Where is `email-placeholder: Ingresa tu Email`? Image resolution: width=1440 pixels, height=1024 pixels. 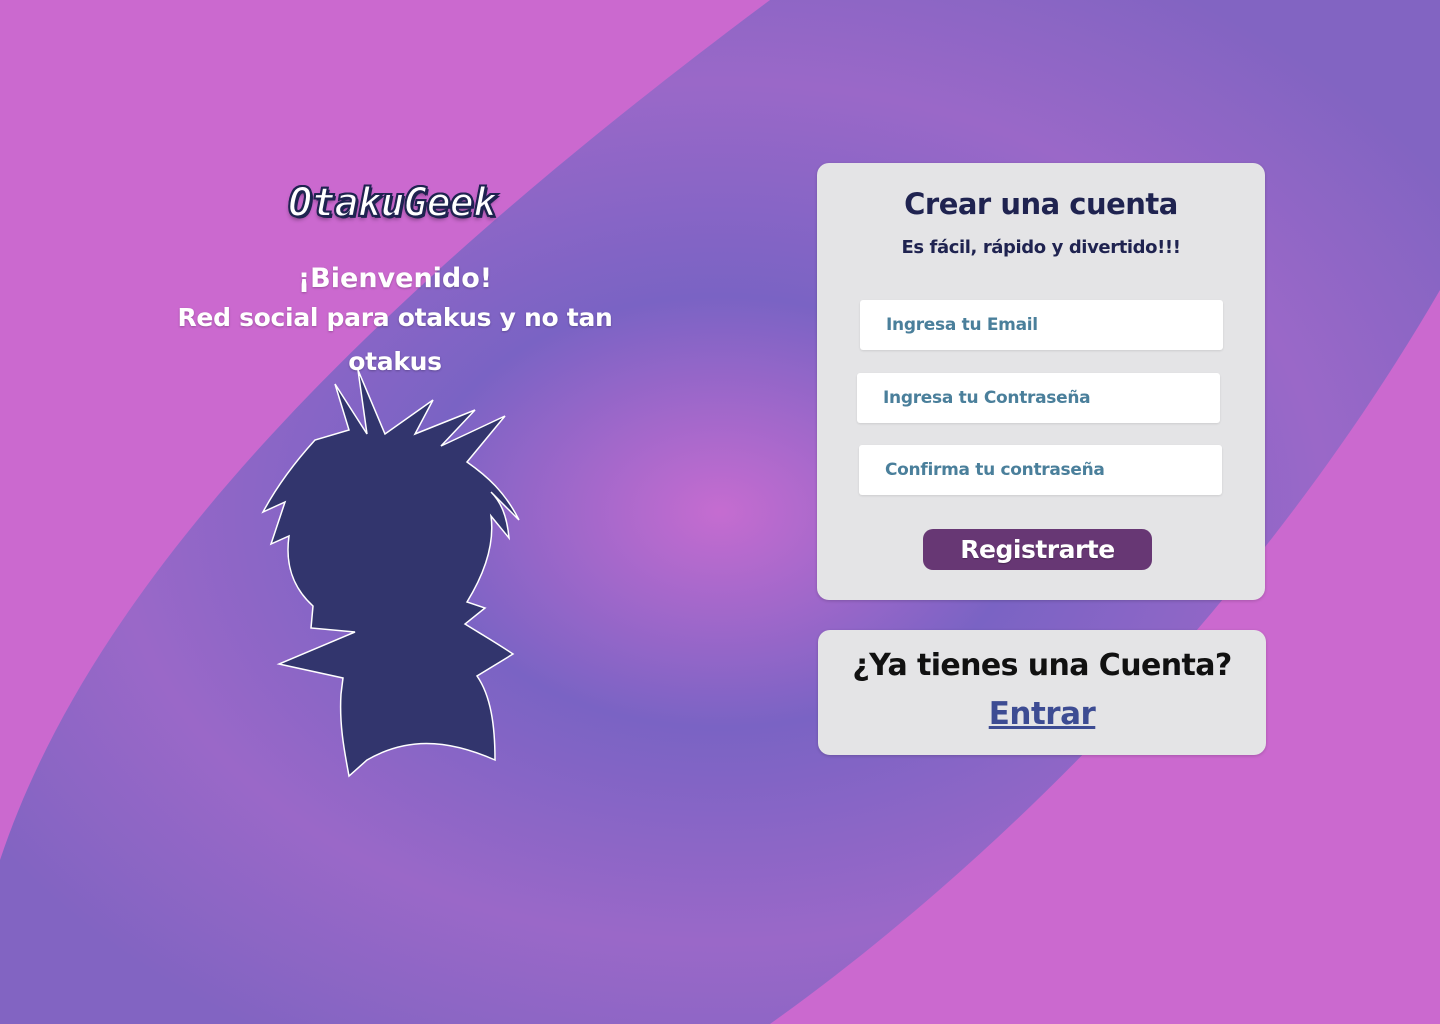
email-placeholder: Ingresa tu Email is located at coordinates (962, 325).